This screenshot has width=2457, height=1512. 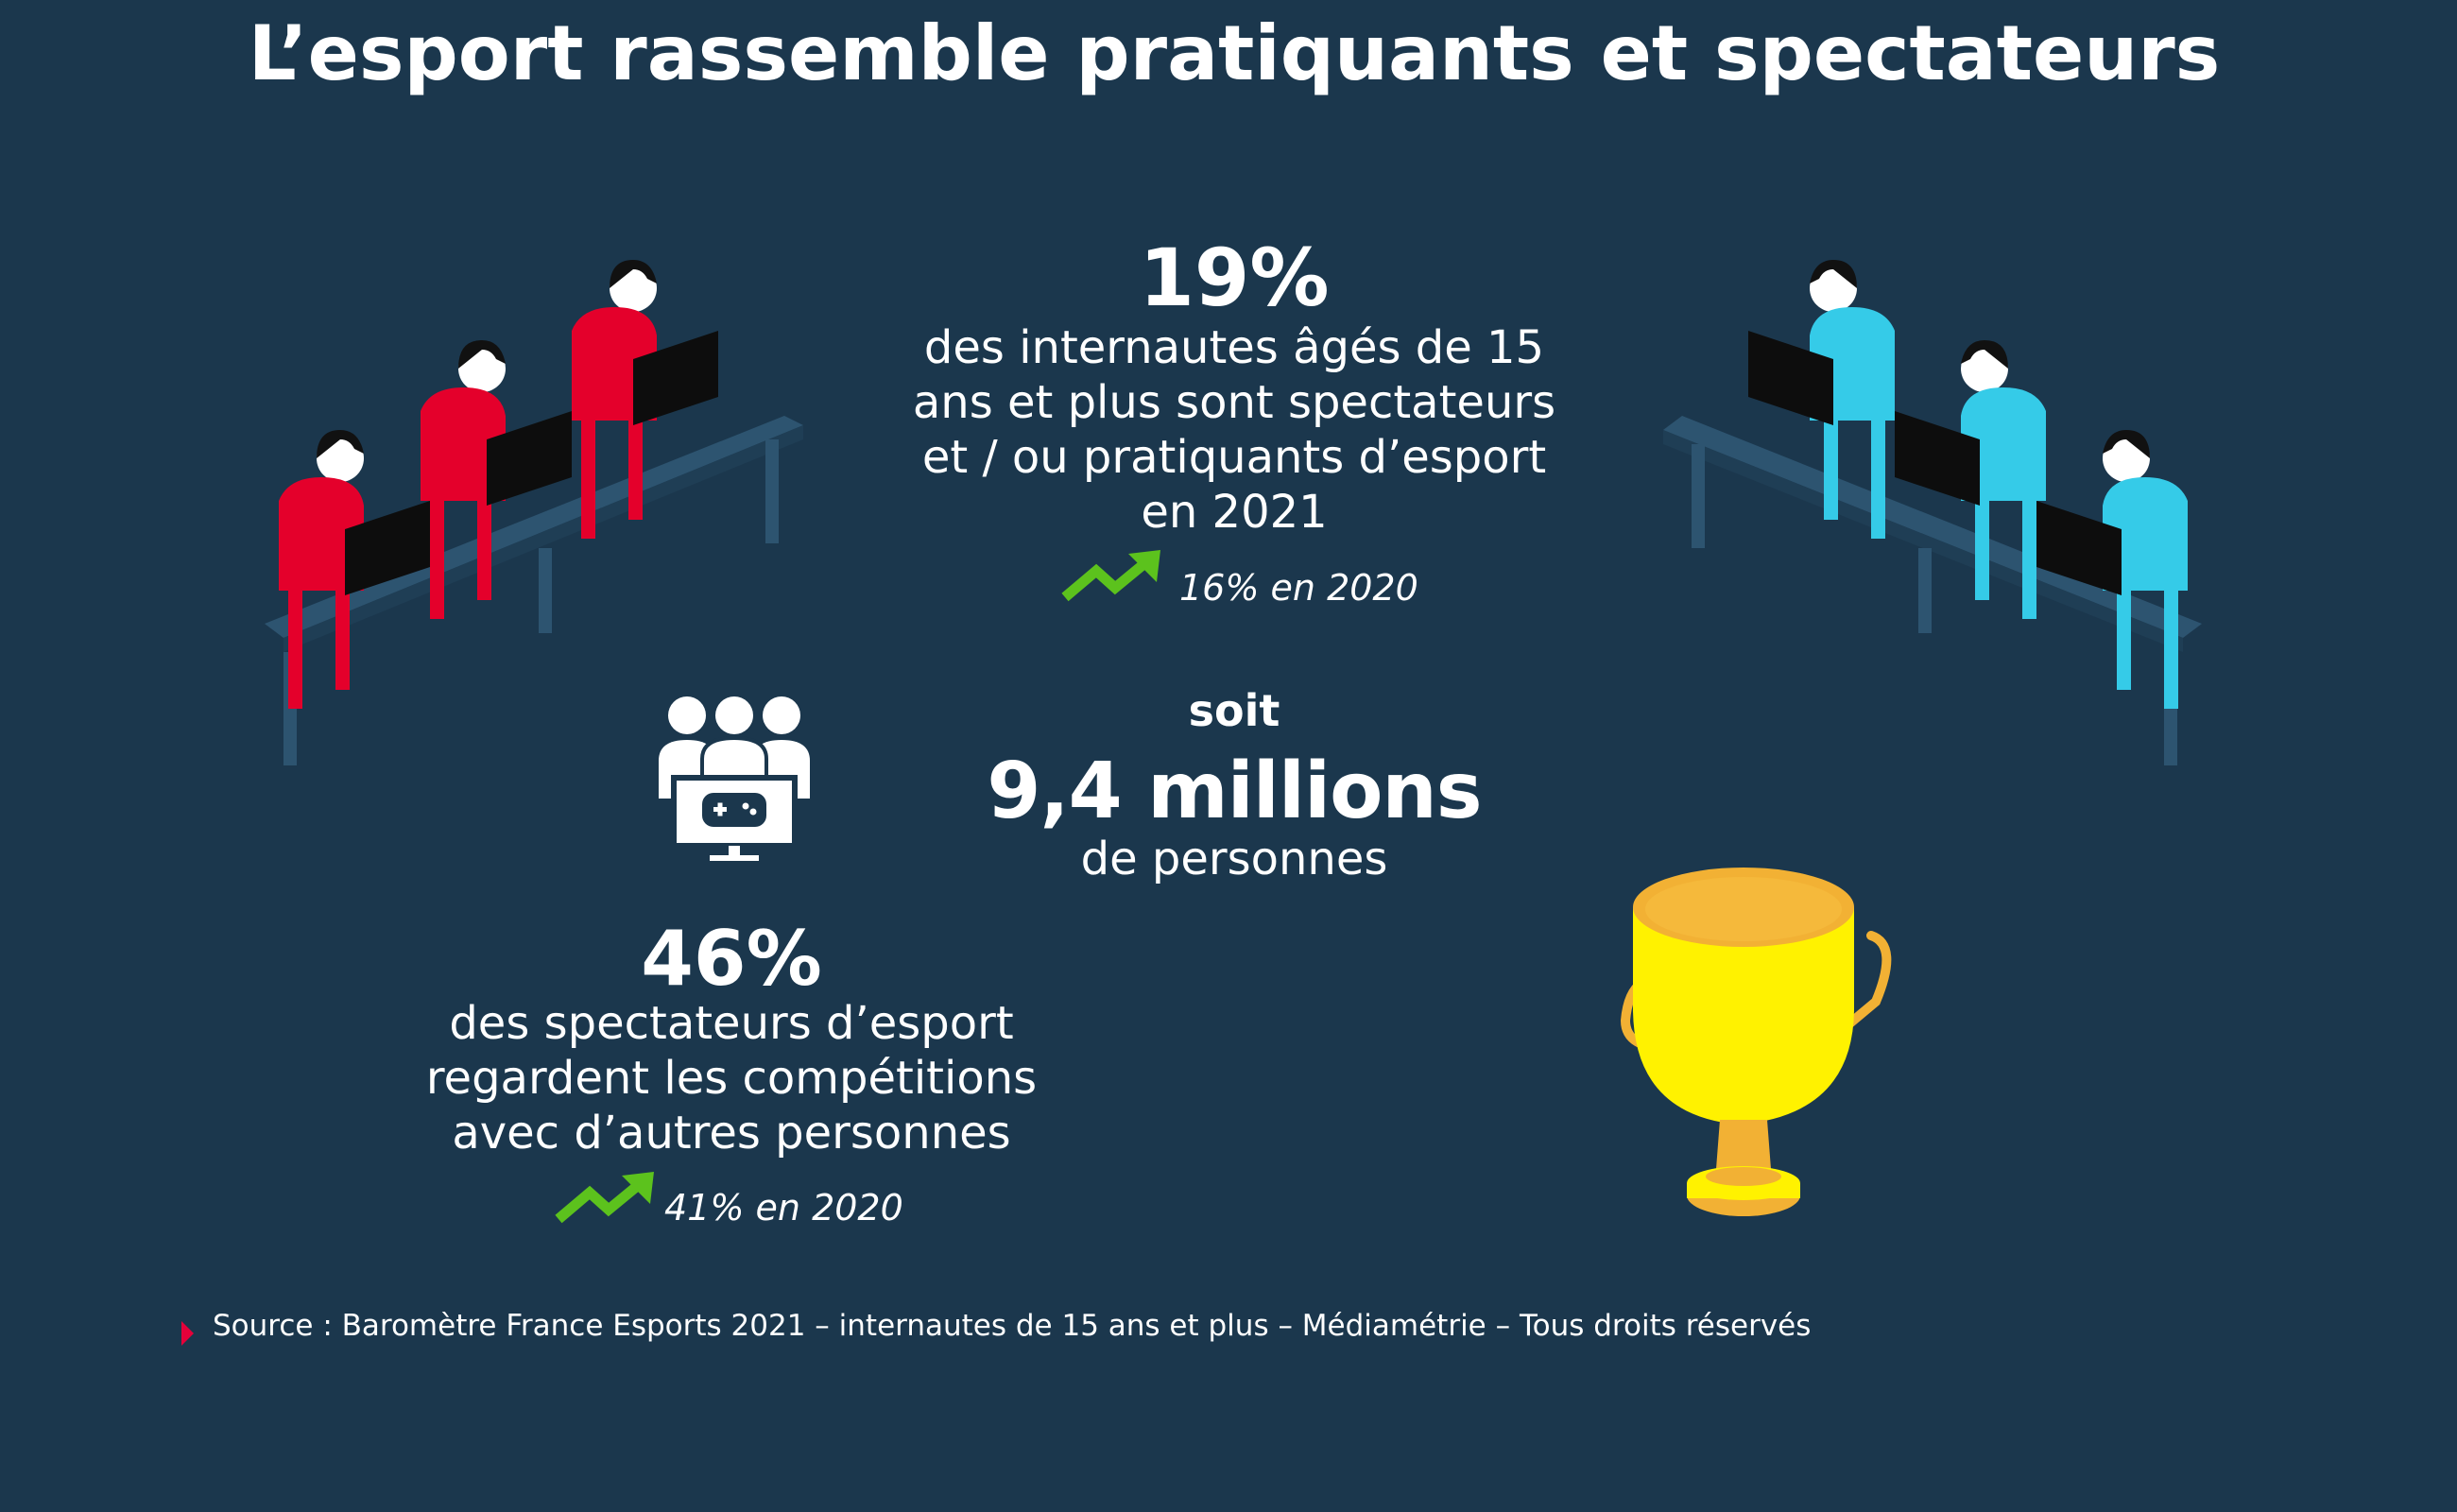 I want to click on stat-main-trend: 16% en 2020, so click(x=1298, y=588).